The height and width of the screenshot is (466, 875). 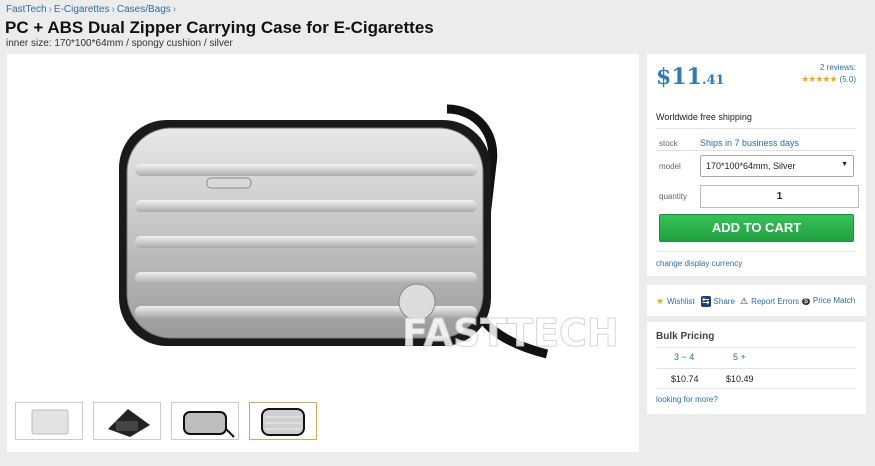 What do you see at coordinates (724, 301) in the screenshot?
I see `share-label: Share` at bounding box center [724, 301].